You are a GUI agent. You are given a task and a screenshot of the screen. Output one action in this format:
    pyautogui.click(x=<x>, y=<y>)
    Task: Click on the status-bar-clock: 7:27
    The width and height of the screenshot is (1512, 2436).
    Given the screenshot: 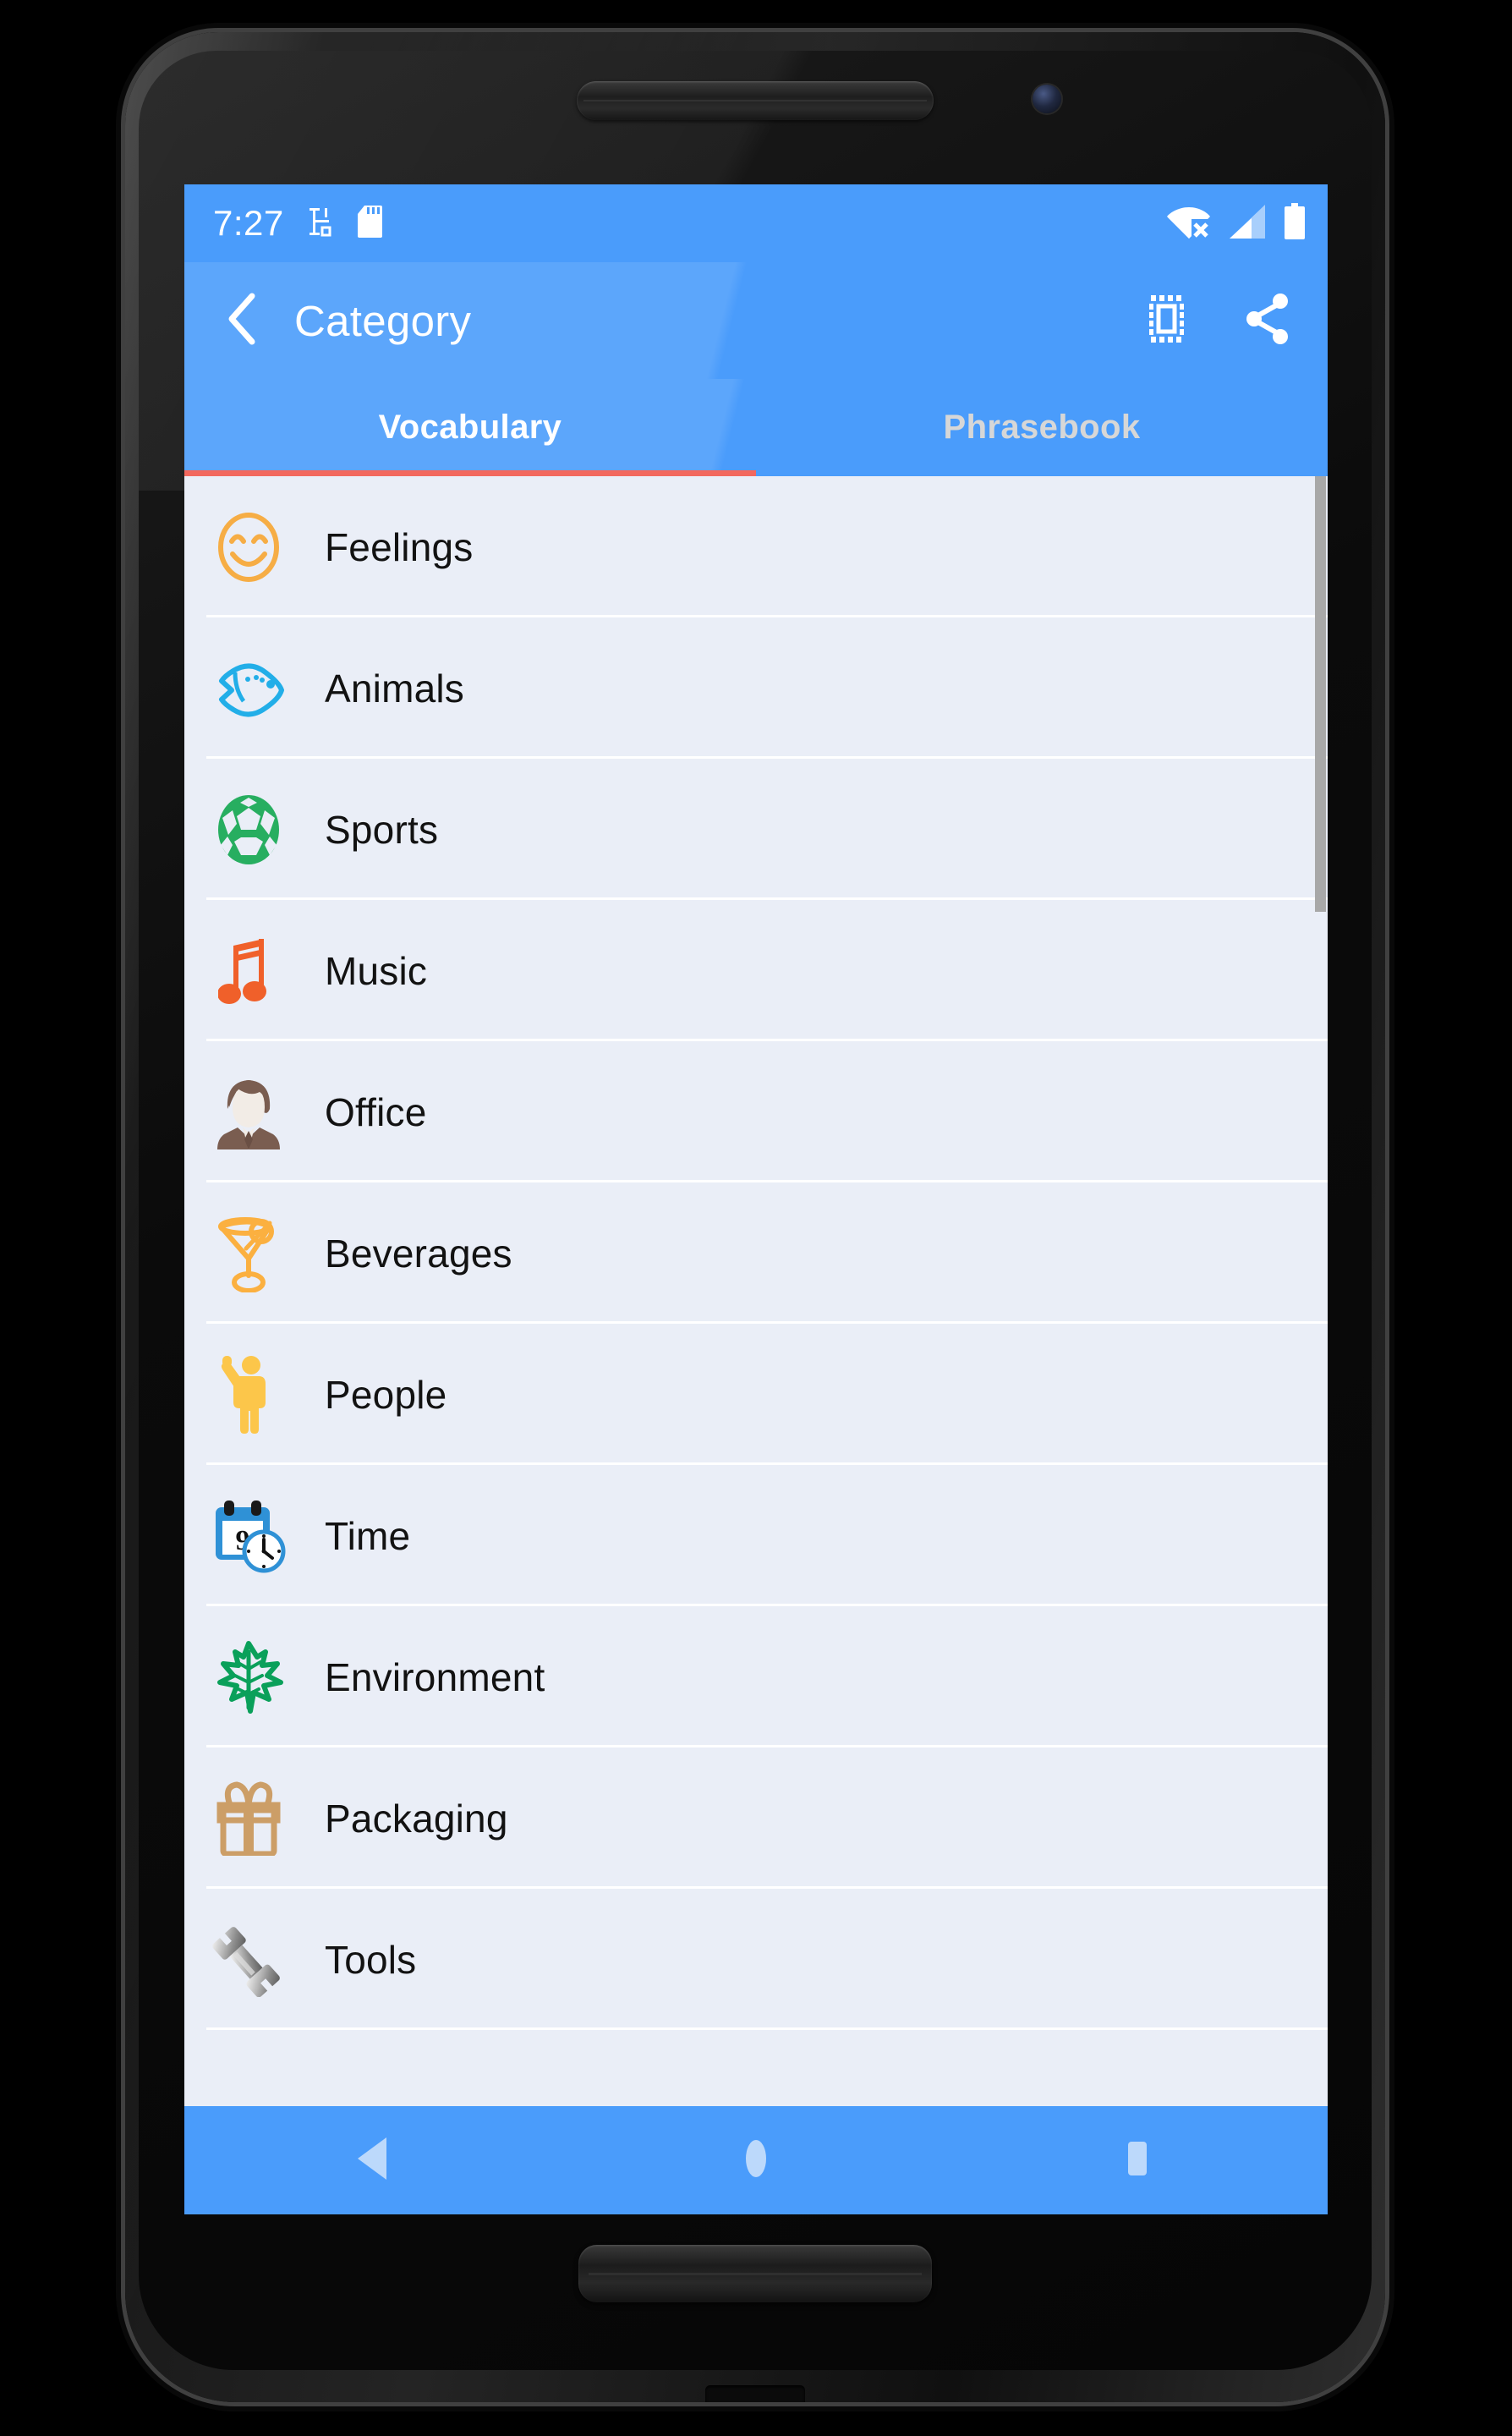 What is the action you would take?
    pyautogui.click(x=249, y=223)
    